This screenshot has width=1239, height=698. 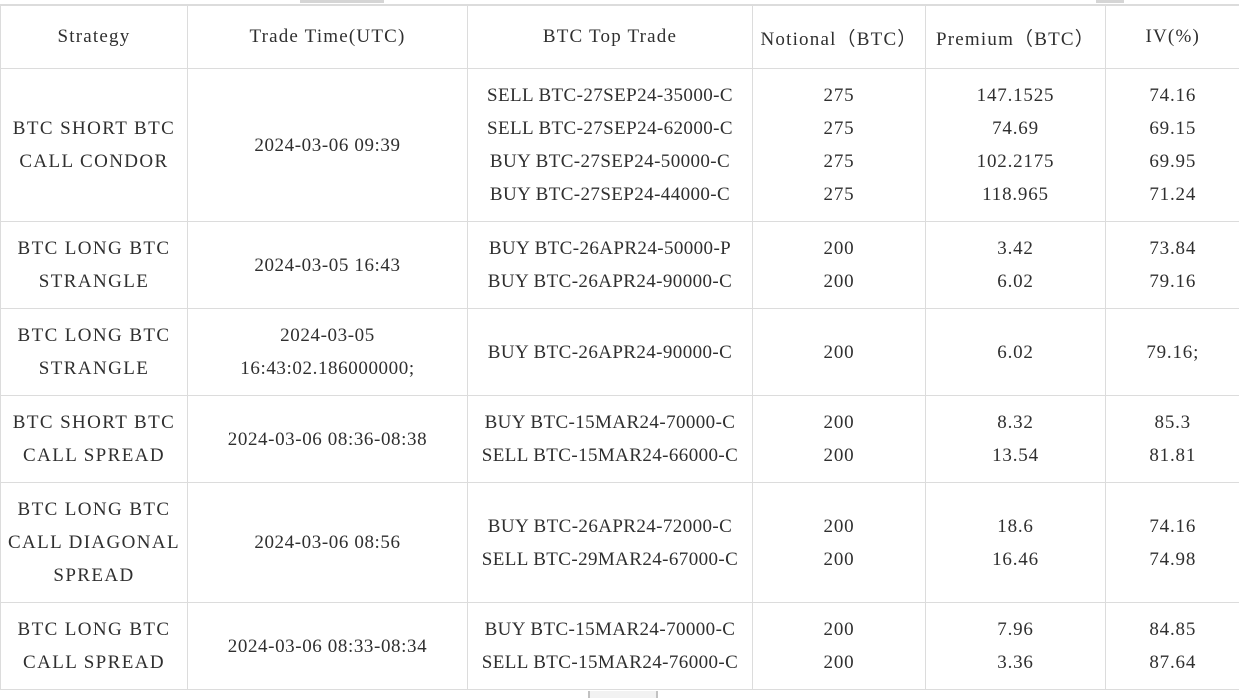 What do you see at coordinates (1172, 559) in the screenshot?
I see `cell-iv-line: 74.98` at bounding box center [1172, 559].